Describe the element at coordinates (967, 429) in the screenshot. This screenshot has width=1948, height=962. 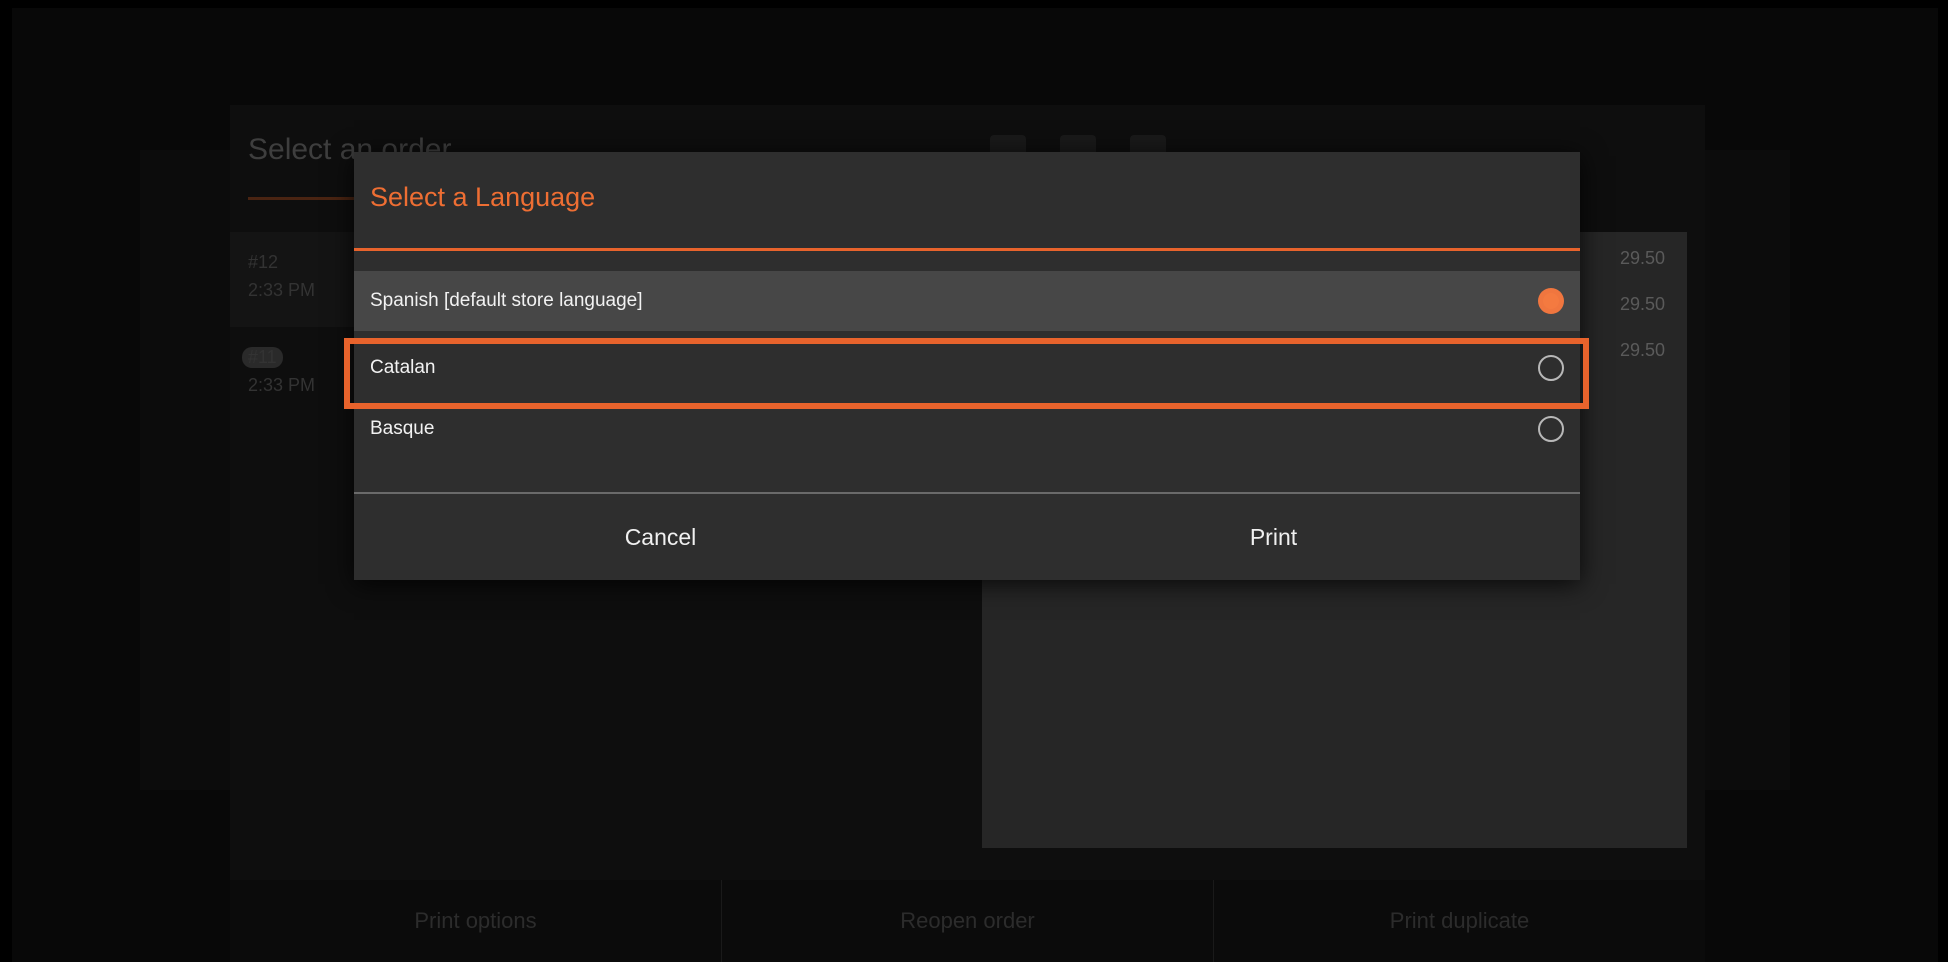
I see `language-option-basque: Basque` at that location.